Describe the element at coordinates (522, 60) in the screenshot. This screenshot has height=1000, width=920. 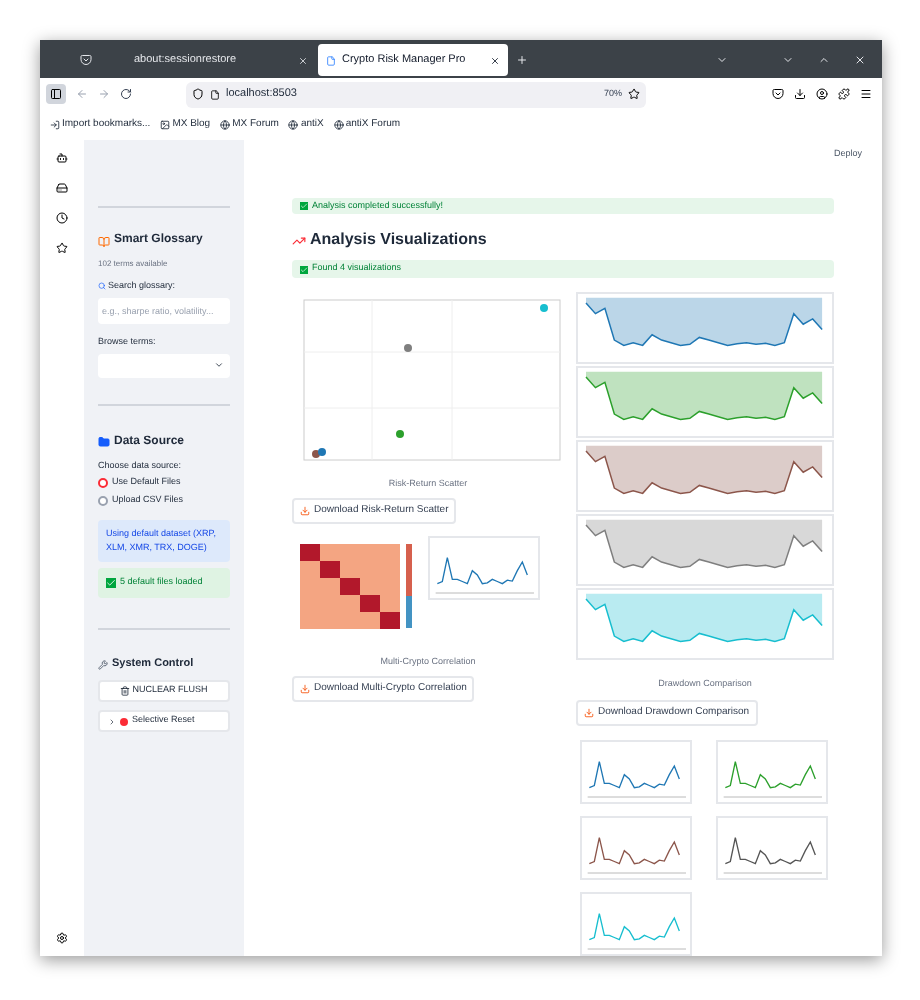
I see `new-tab-icon` at that location.